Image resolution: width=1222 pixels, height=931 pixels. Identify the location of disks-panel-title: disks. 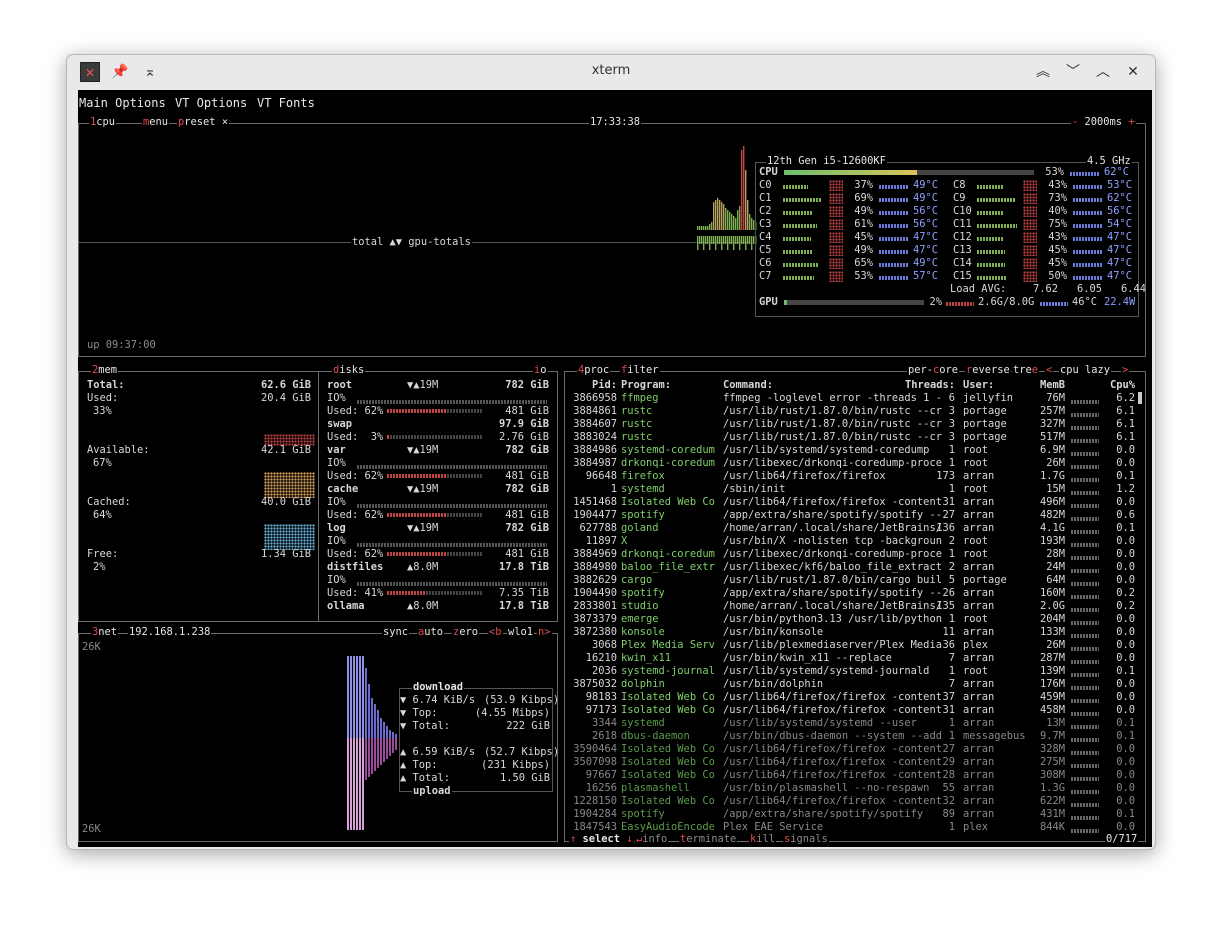
(349, 370).